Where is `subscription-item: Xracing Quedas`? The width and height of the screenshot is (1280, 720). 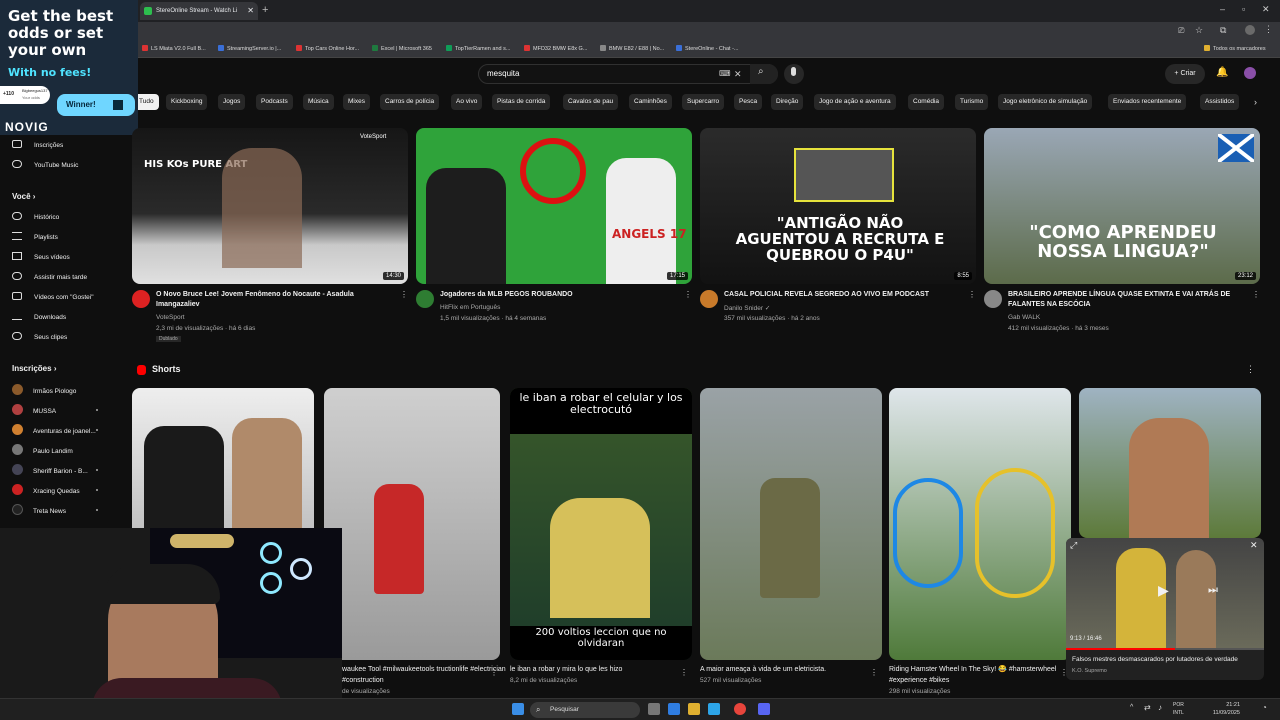
subscription-item: Xracing Quedas is located at coordinates (46, 489).